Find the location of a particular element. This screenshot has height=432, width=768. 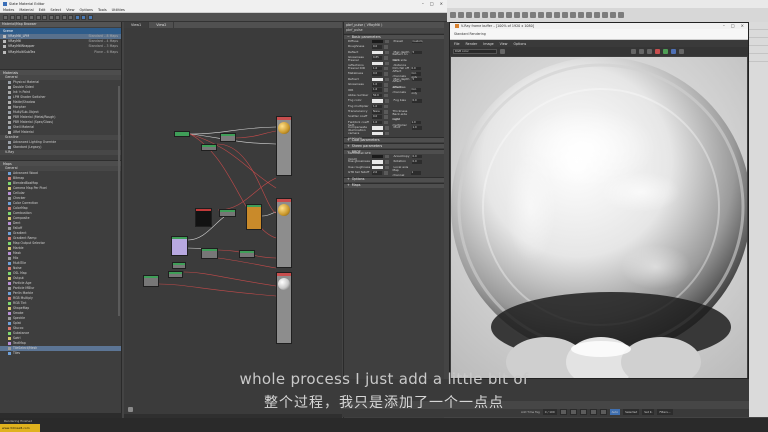

select-icon is located at coordinates (485, 15).